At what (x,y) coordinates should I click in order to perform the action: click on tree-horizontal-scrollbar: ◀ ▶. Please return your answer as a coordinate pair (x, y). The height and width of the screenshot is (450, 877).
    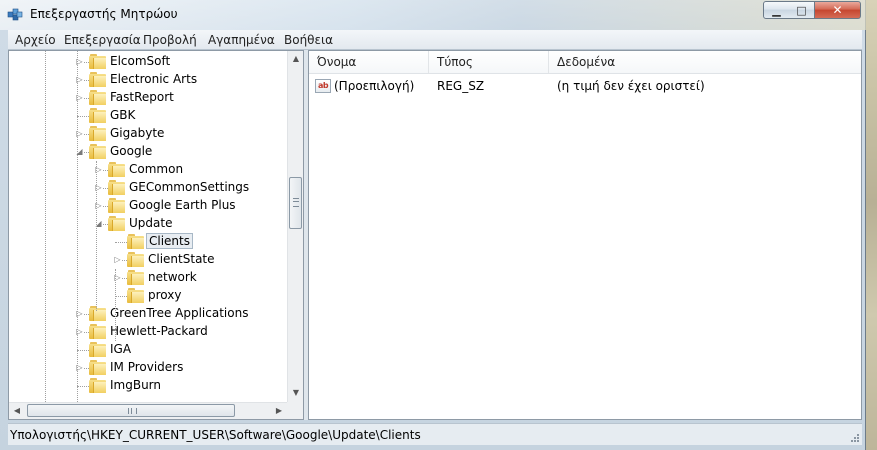
    Looking at the image, I should click on (148, 410).